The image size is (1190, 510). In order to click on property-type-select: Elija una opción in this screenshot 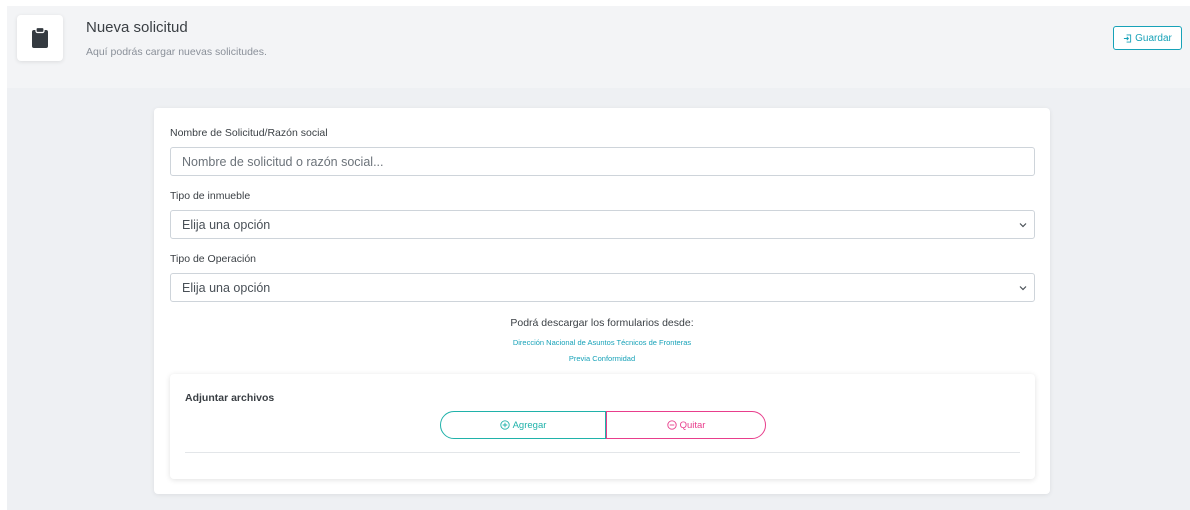, I will do `click(602, 224)`.